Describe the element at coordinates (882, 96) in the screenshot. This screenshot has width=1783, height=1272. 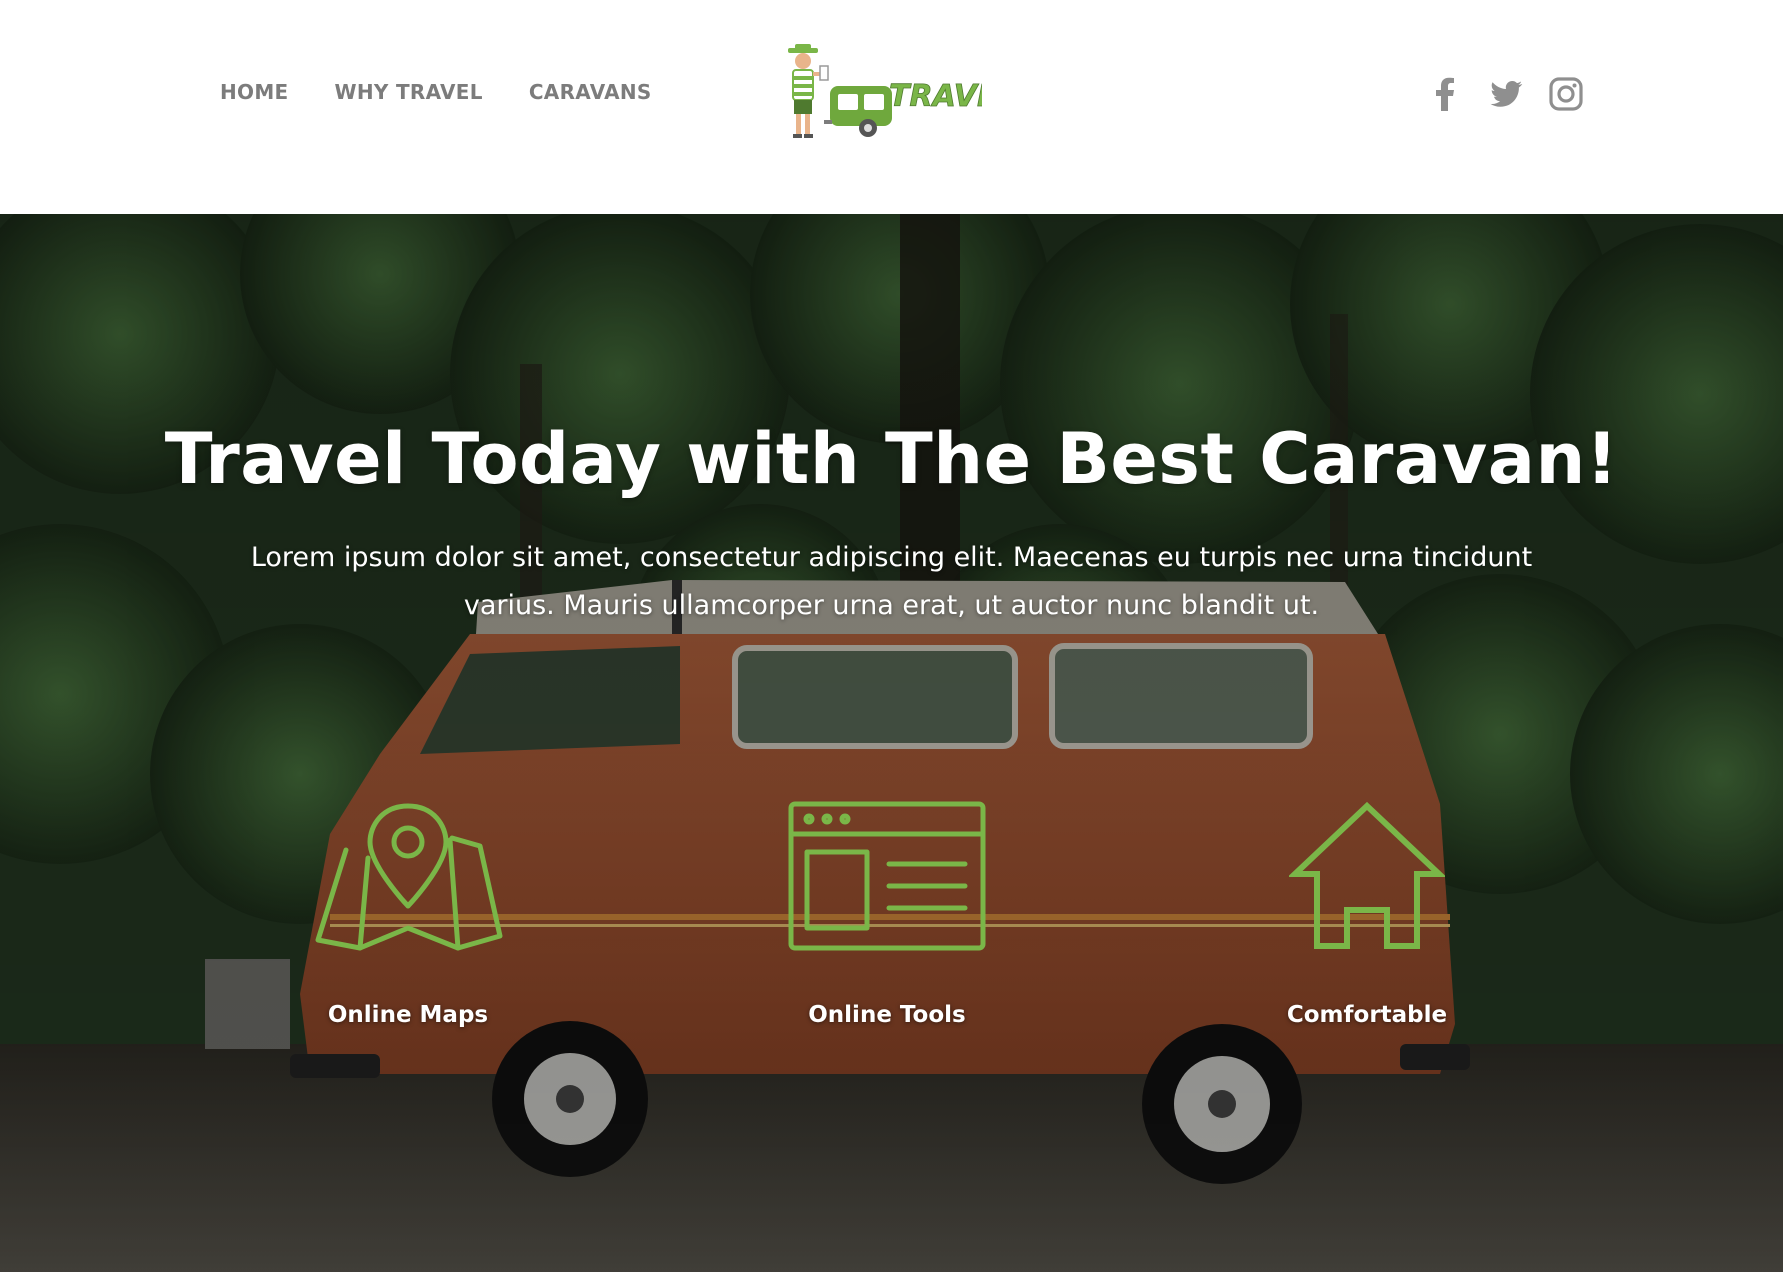
I see `site-logo: TRAVEL` at that location.